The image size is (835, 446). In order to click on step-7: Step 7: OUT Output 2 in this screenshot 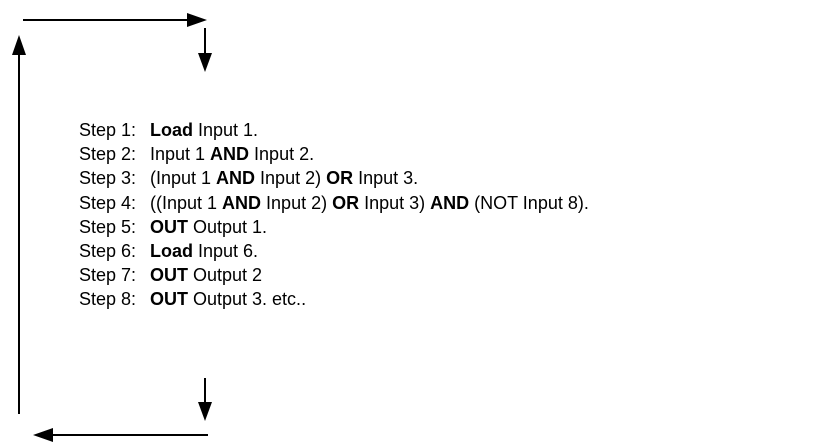, I will do `click(334, 275)`.